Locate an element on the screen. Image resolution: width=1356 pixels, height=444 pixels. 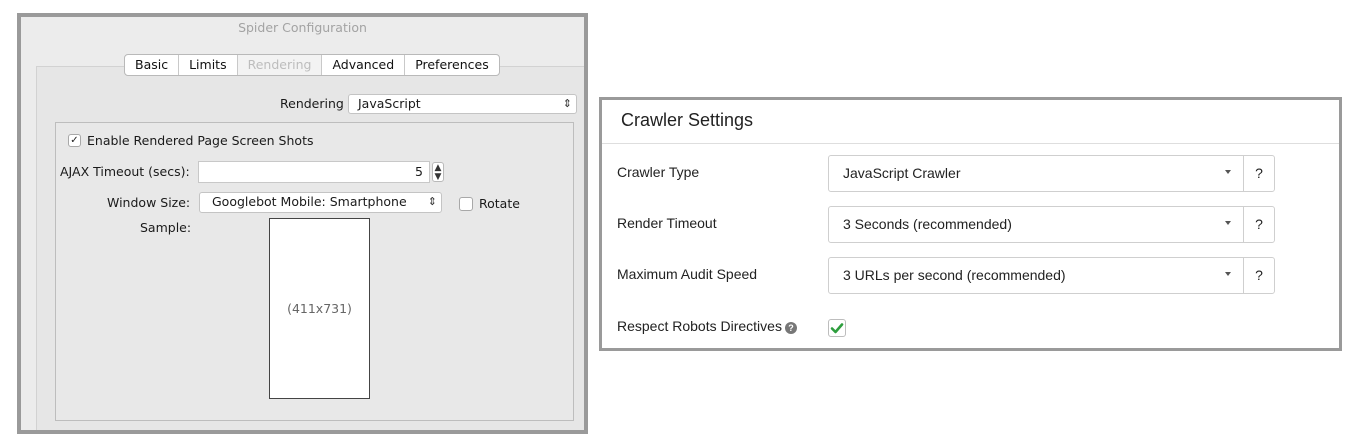
robots-directives-label-row: Respect Robots Directives? is located at coordinates (707, 326).